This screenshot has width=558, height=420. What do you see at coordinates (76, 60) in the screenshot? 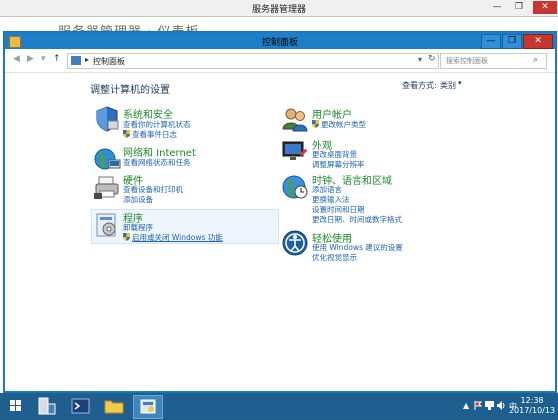
I see `control-panel-small-icon` at bounding box center [76, 60].